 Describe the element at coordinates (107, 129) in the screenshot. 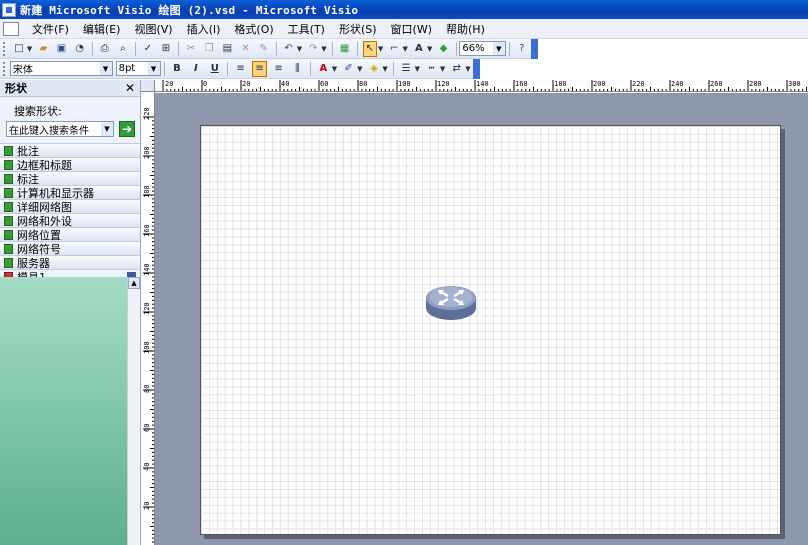

I see `search-dropdown-icon: ▼` at that location.